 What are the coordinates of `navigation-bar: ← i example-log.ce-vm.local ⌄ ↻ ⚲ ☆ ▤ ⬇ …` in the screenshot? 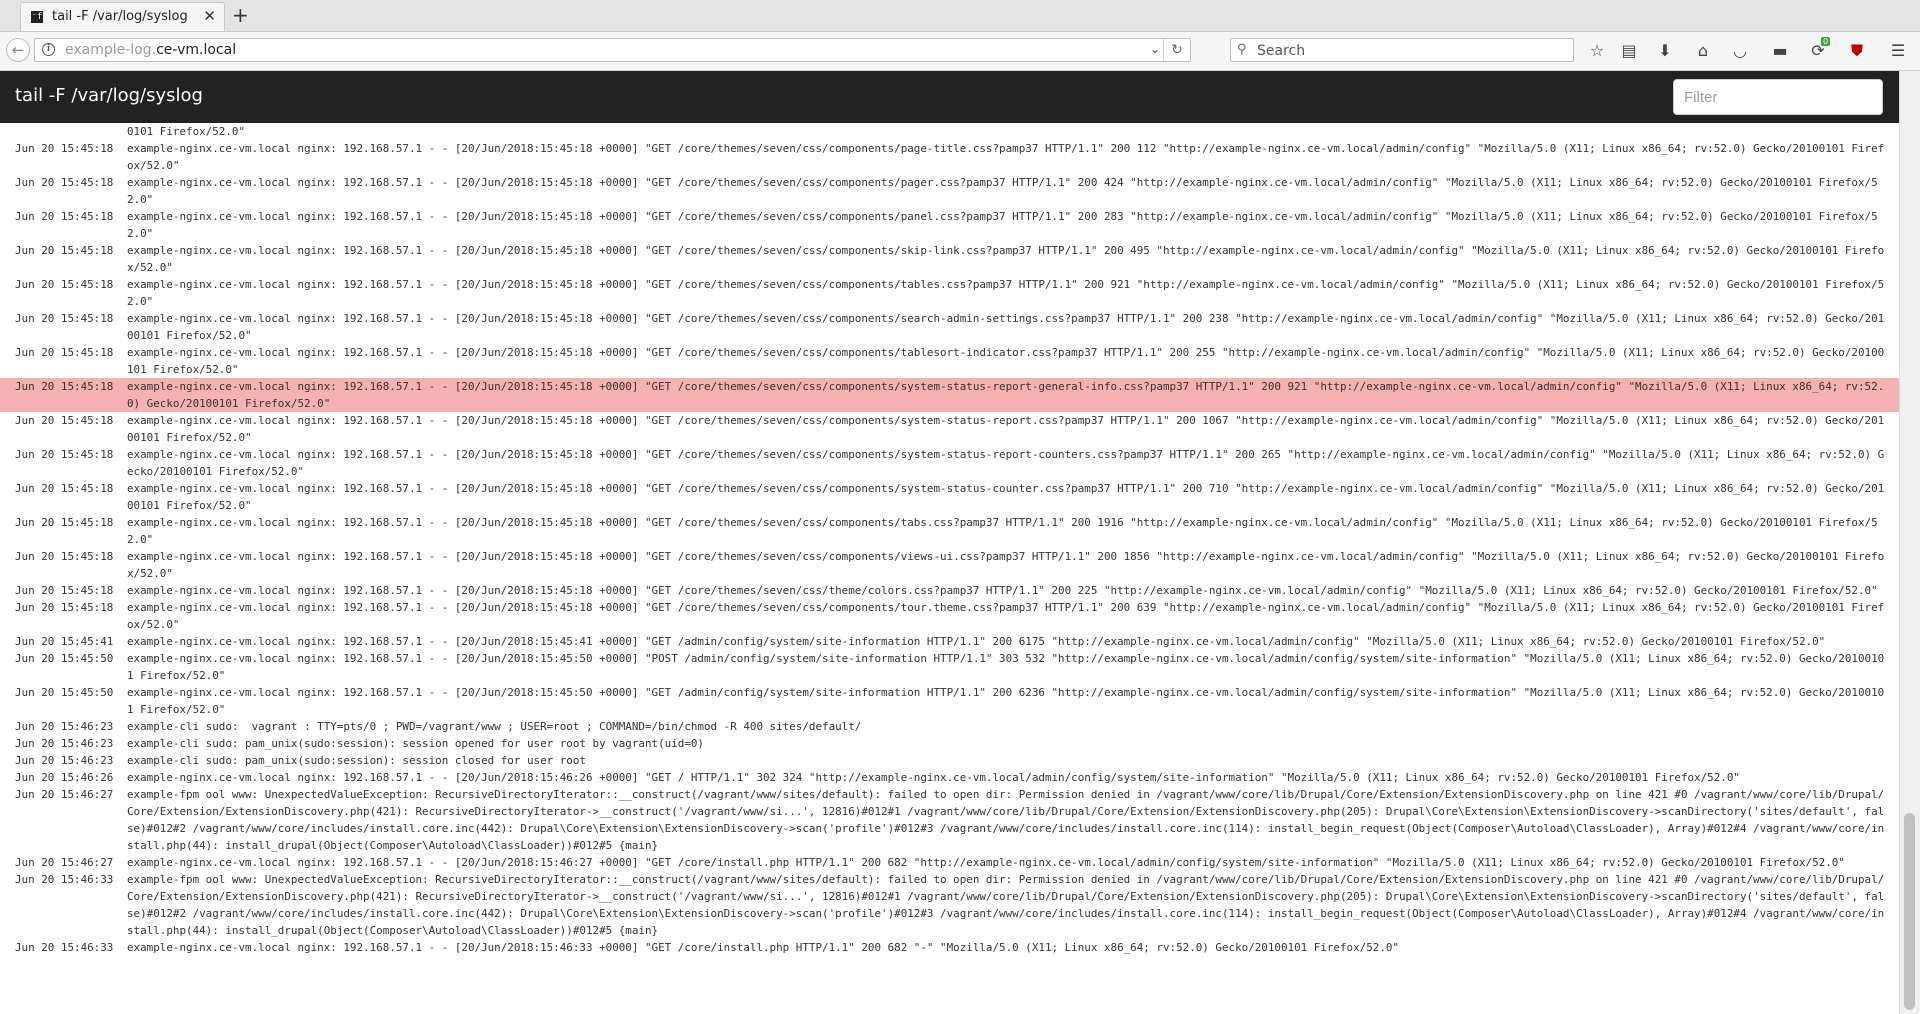 It's located at (960, 51).